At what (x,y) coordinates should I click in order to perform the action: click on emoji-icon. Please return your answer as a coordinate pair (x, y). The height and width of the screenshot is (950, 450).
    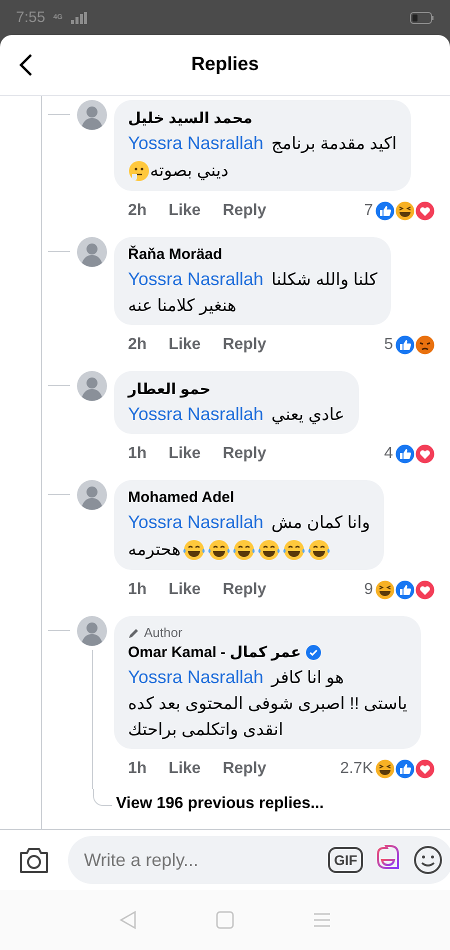
    Looking at the image, I should click on (428, 860).